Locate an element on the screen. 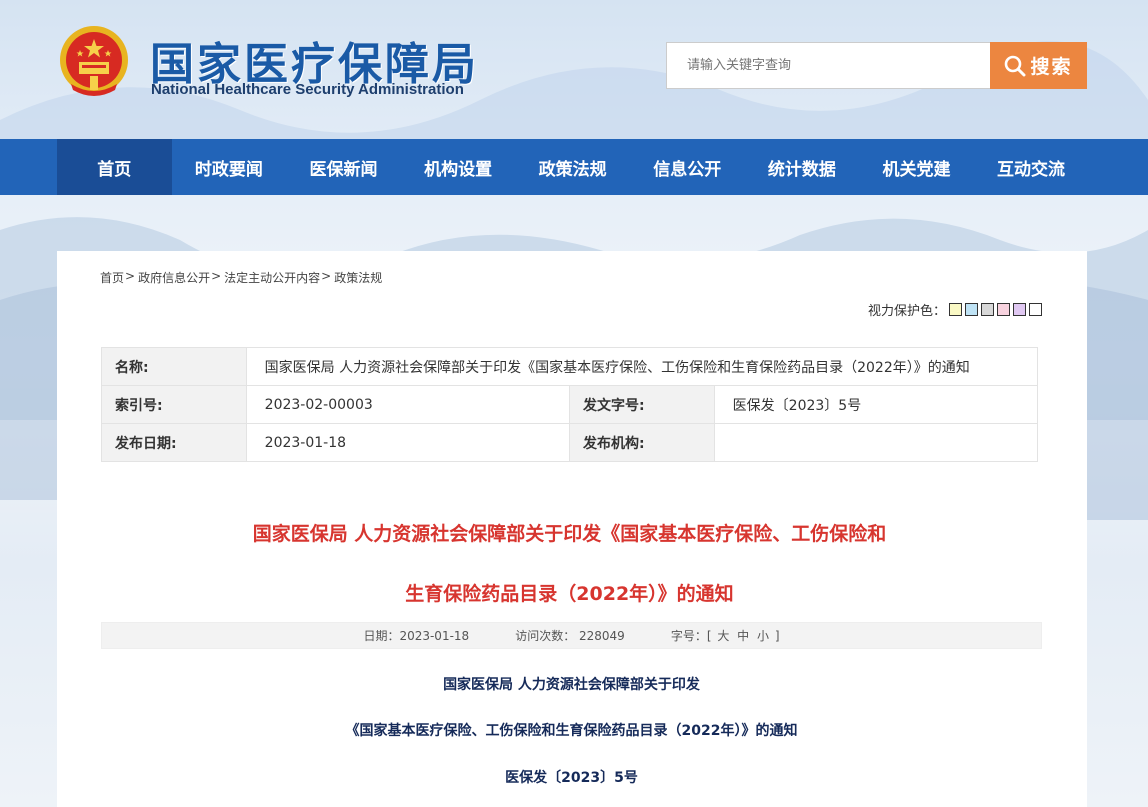  table-row: 索引号: 2023-02-00003 发文字号: 医保发〔2023〕5号 is located at coordinates (570, 404).